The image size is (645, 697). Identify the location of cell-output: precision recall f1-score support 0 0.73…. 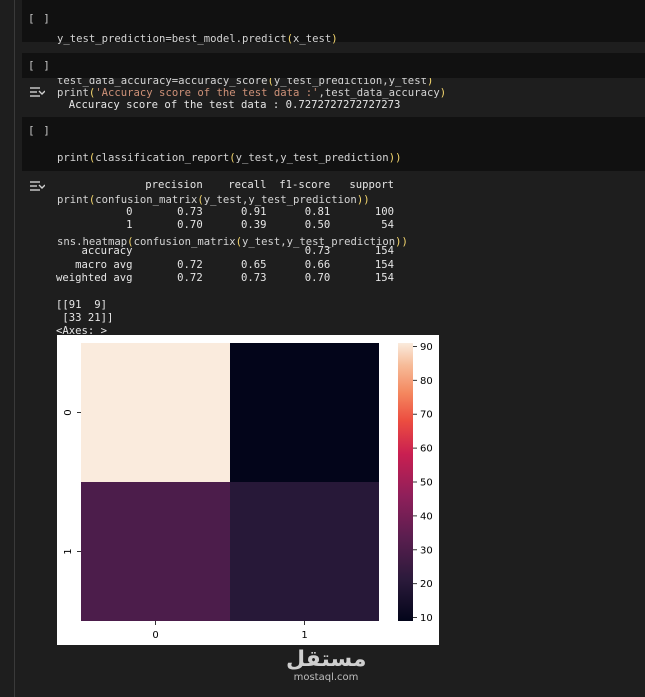
(225, 259).